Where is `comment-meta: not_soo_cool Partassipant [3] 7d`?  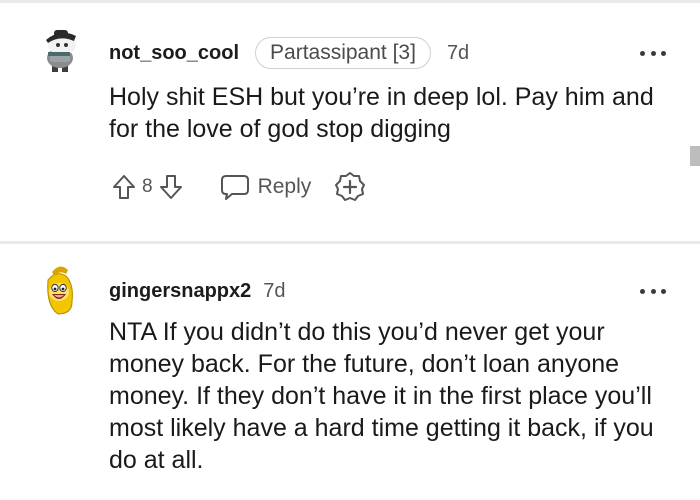
comment-meta: not_soo_cool Partassipant [3] 7d is located at coordinates (289, 53).